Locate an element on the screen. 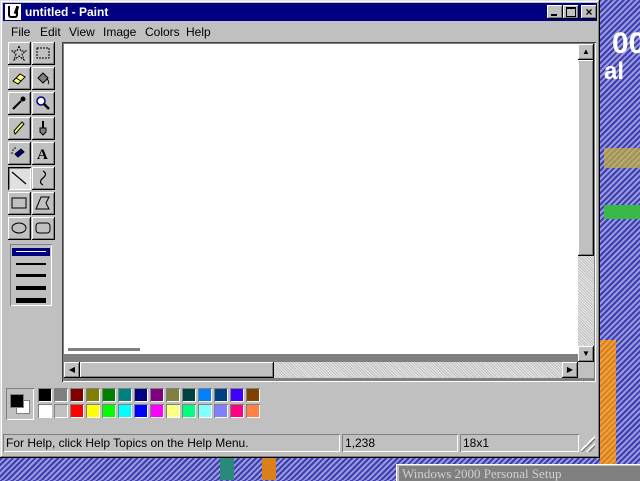 This screenshot has height=481, width=640. dashed-rect-icon is located at coordinates (43, 53).